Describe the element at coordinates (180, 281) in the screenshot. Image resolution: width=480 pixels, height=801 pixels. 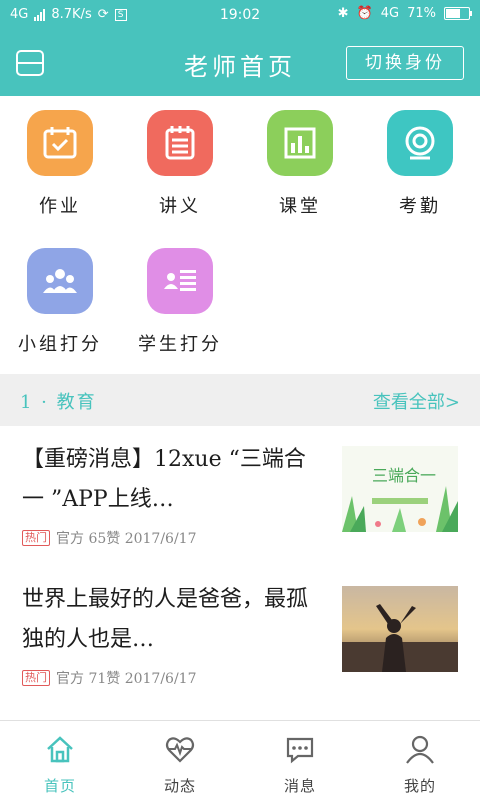
I see `id-card-icon` at that location.